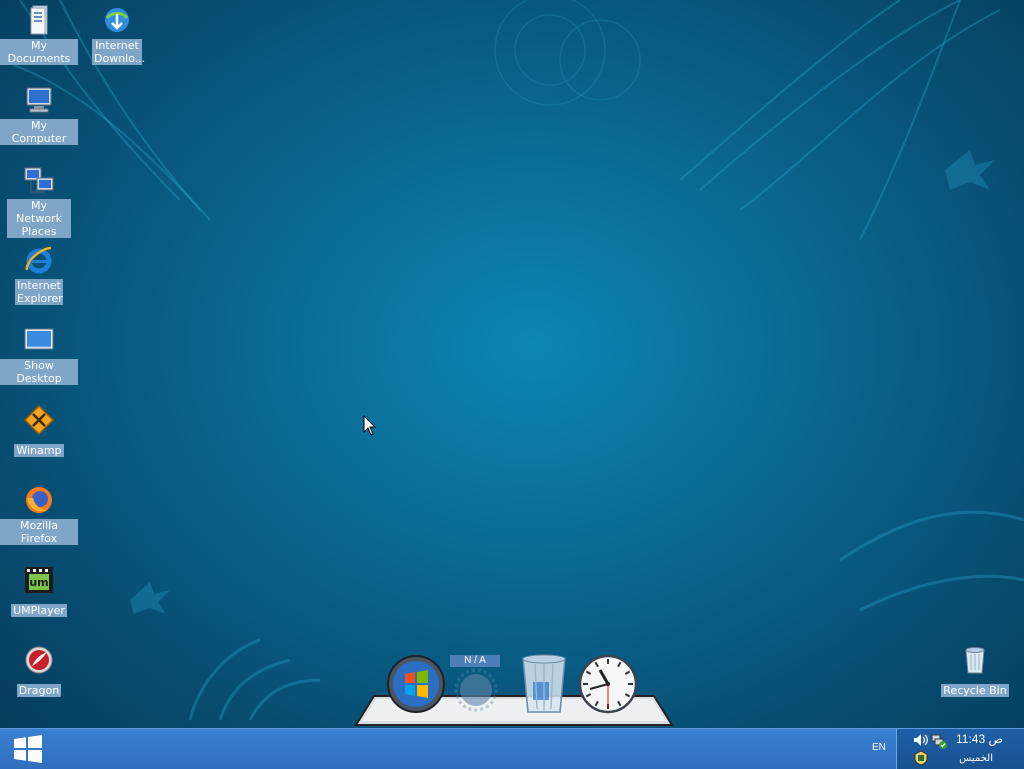 The image size is (1024, 769). Describe the element at coordinates (512, 748) in the screenshot. I see `taskbar: EN ص 11:43 الخميس` at that location.